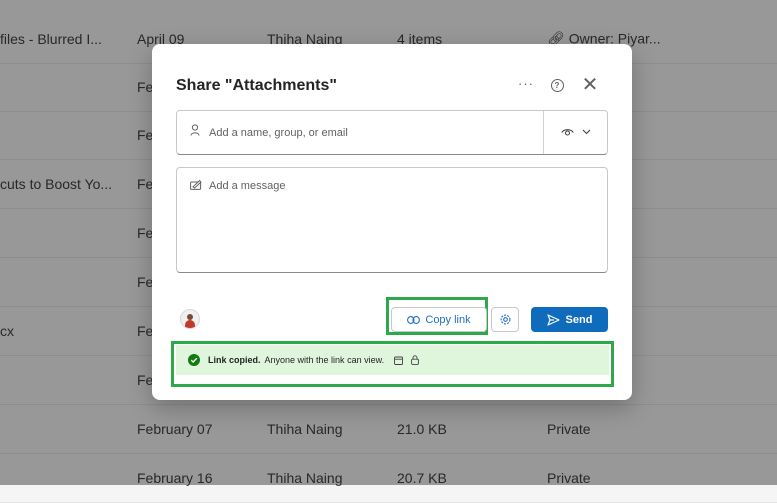 The height and width of the screenshot is (503, 777). I want to click on message-field, so click(392, 220).